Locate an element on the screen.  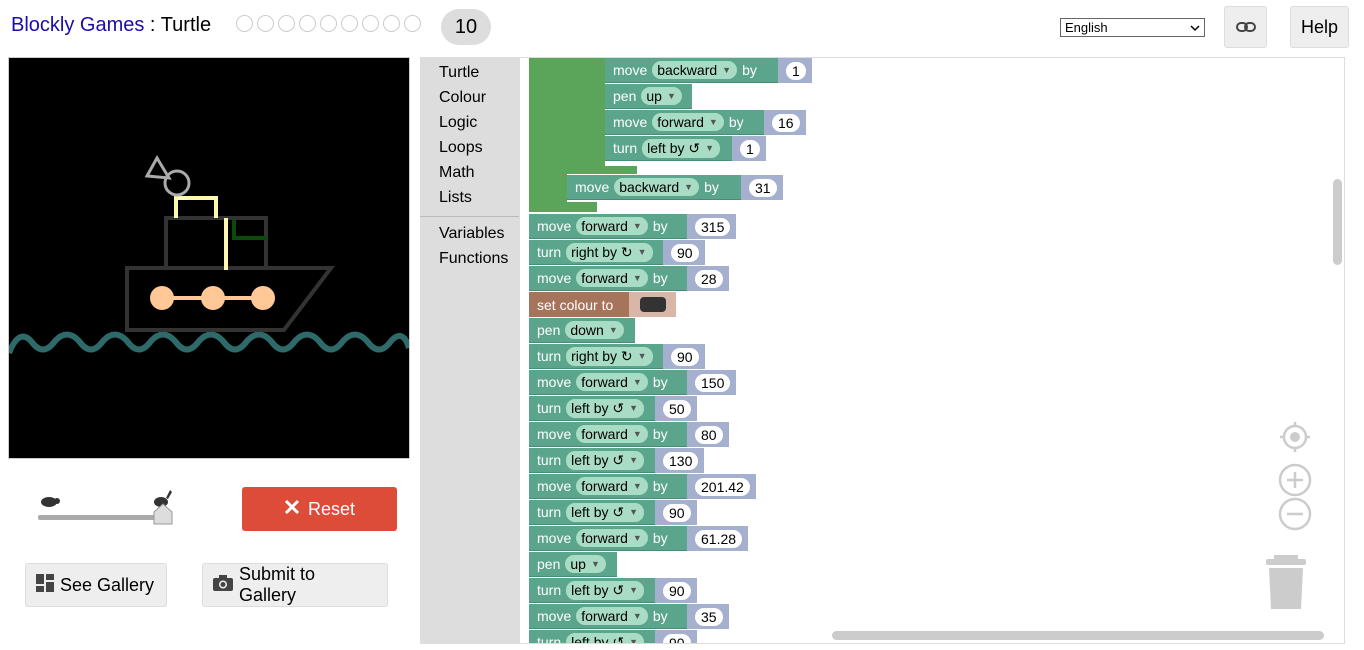
number-value: 1 is located at coordinates (796, 70).